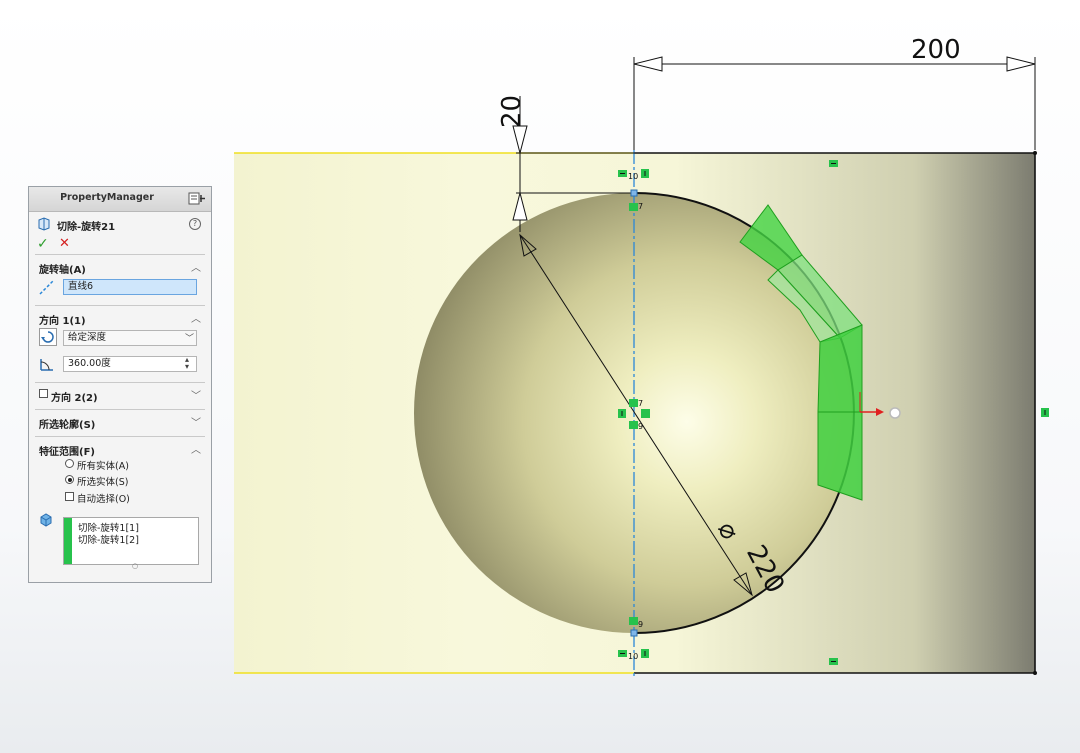 This screenshot has height=753, width=1080. What do you see at coordinates (69, 463) in the screenshot?
I see `all-bodies-radio` at bounding box center [69, 463].